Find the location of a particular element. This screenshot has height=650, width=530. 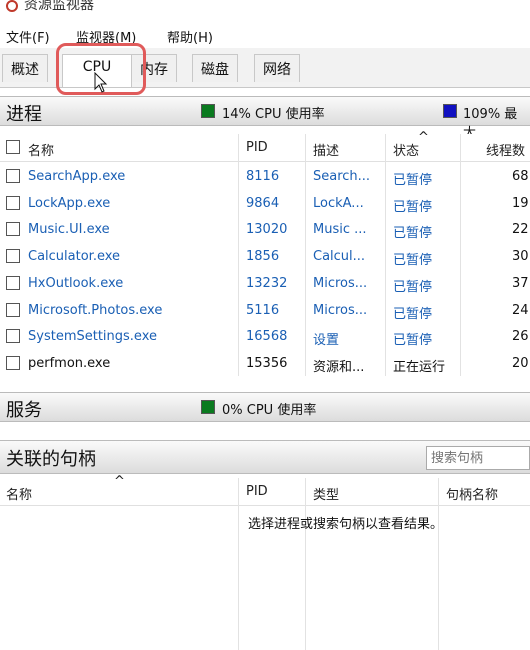

process-pid: 9864 is located at coordinates (263, 203).